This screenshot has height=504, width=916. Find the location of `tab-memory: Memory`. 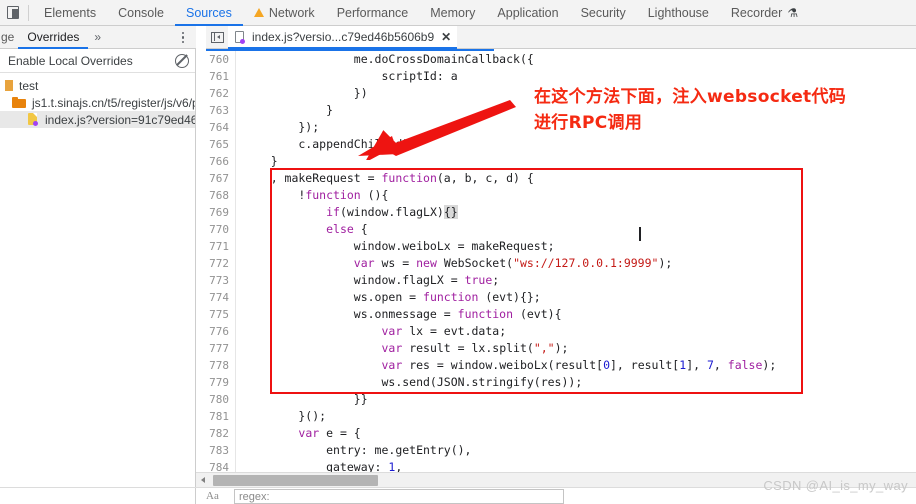

tab-memory: Memory is located at coordinates (452, 13).